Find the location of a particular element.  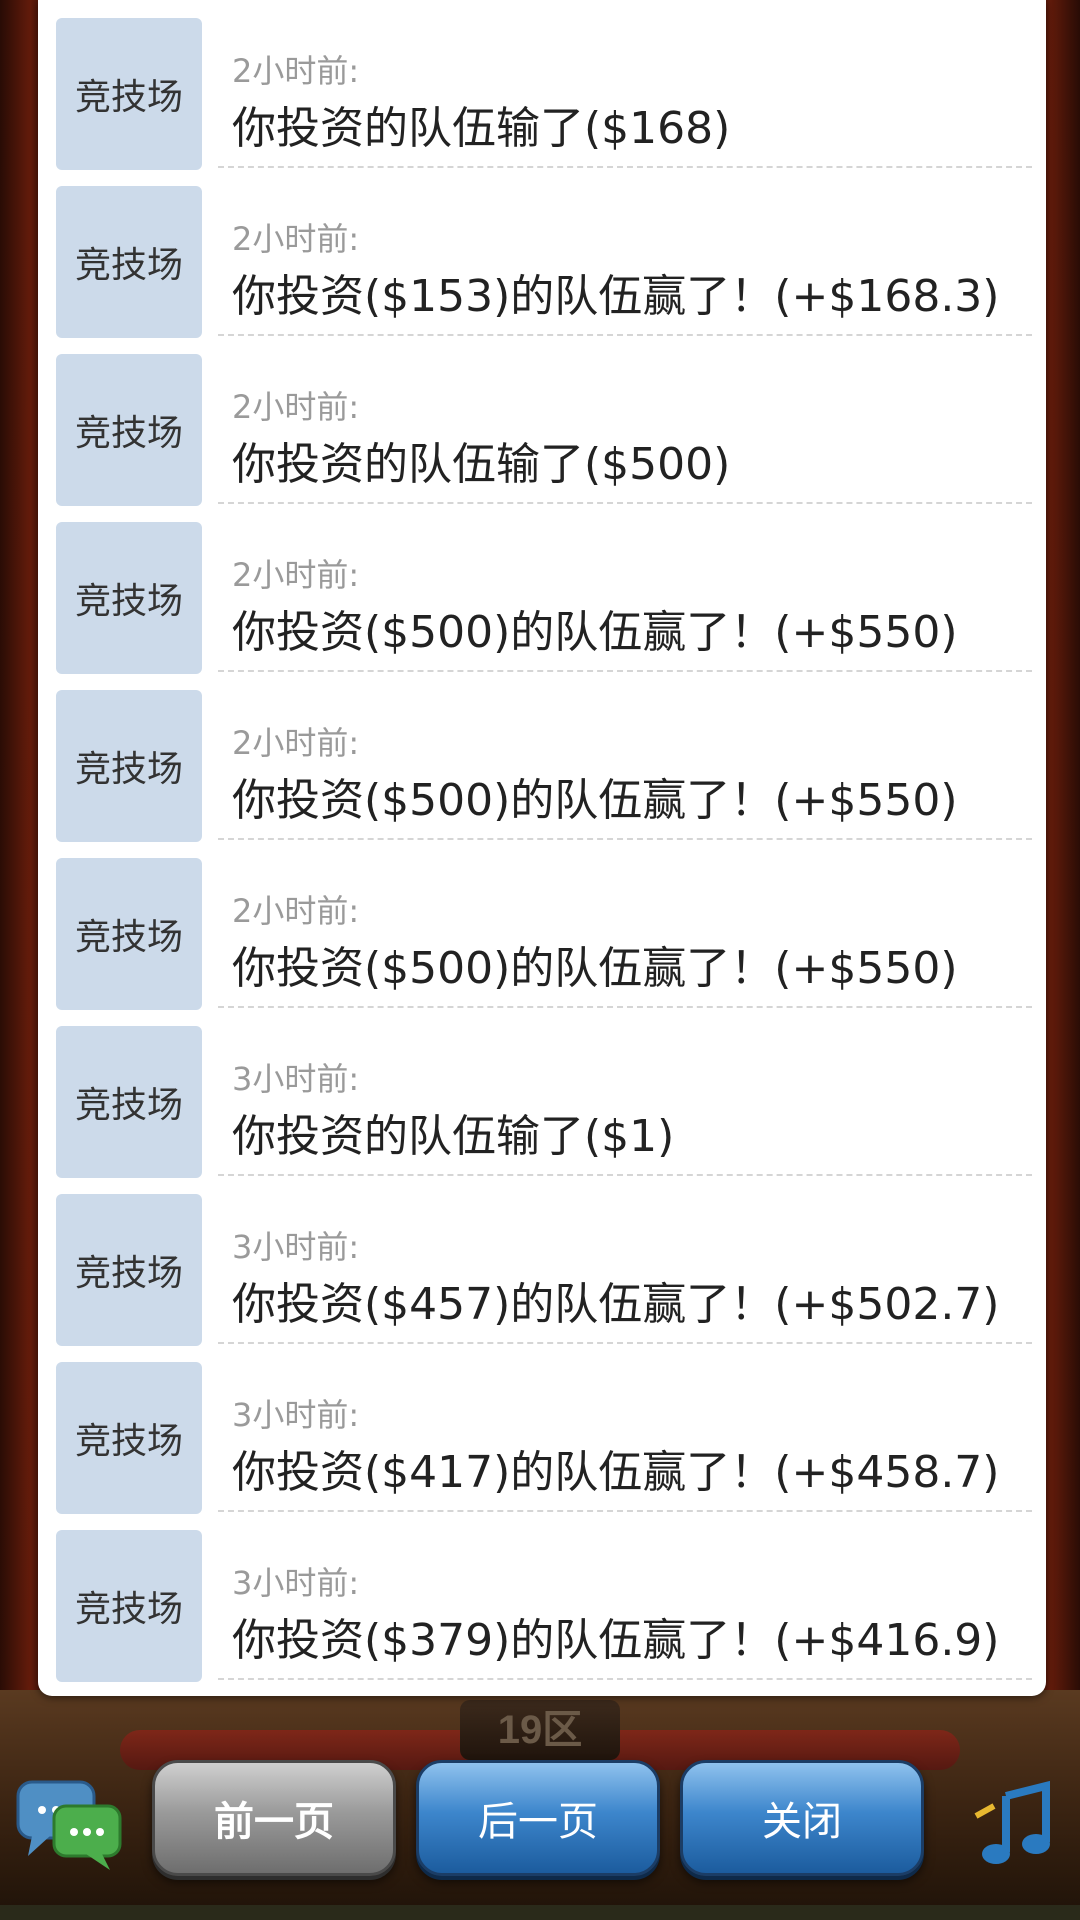

list-item-body: 2小时前: 你投资($153)的队伍赢了！(+$168.3) is located at coordinates (625, 252).